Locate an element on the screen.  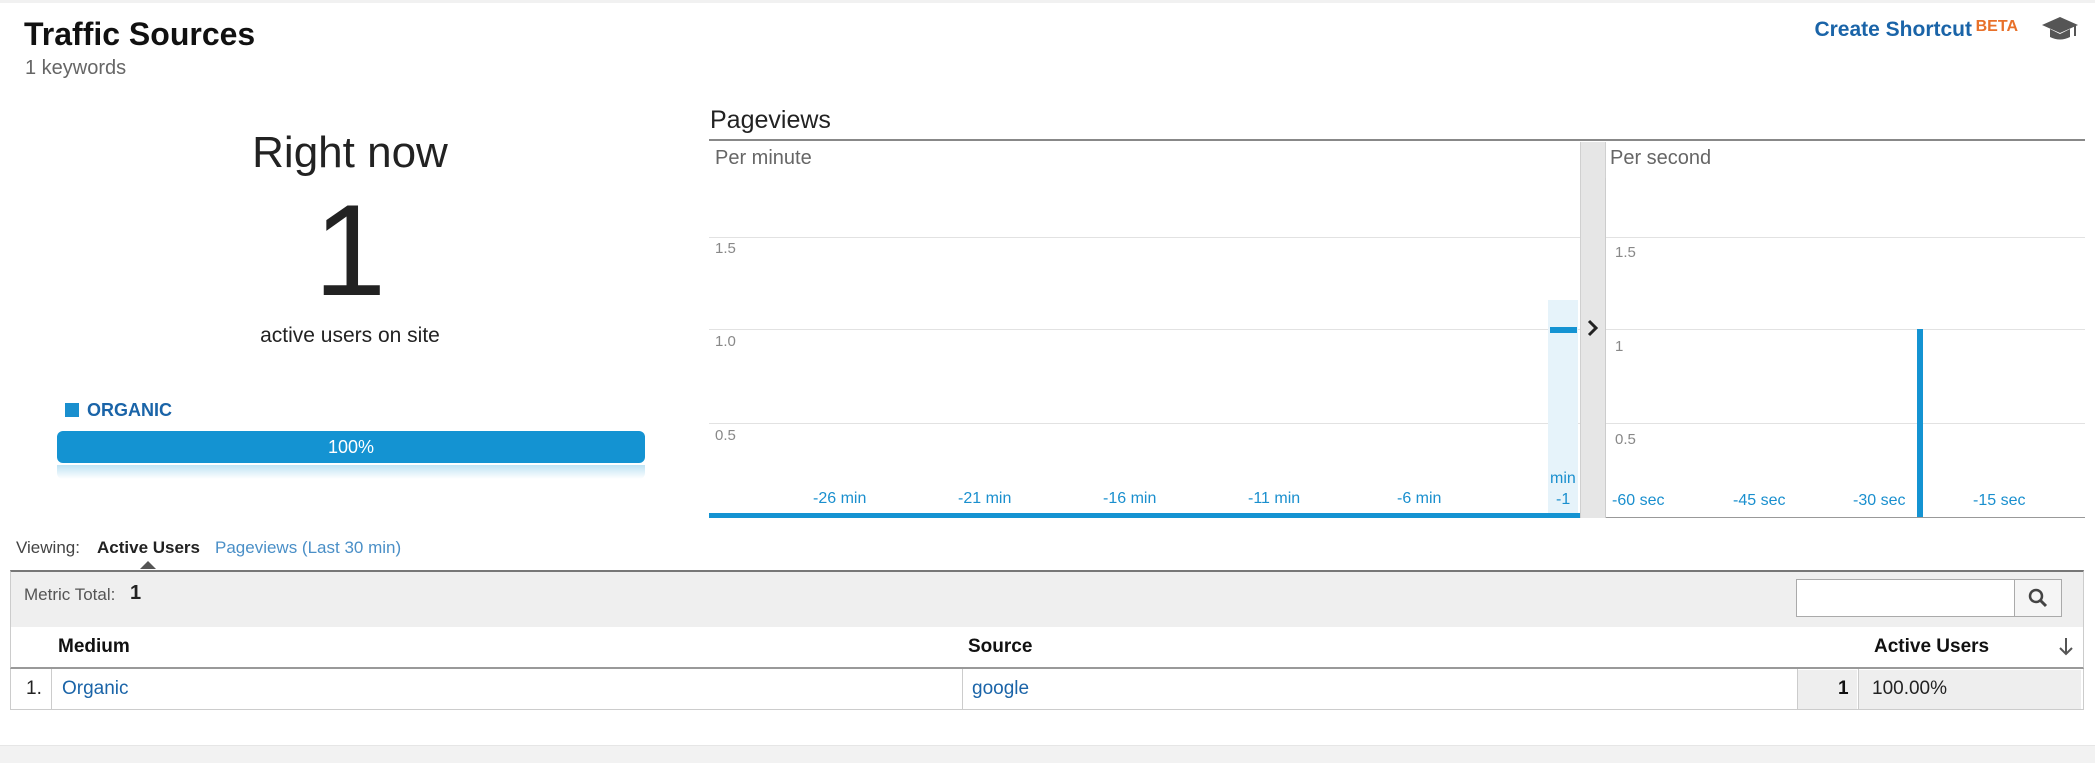
page-subtitle: 1 keywords is located at coordinates (76, 68).